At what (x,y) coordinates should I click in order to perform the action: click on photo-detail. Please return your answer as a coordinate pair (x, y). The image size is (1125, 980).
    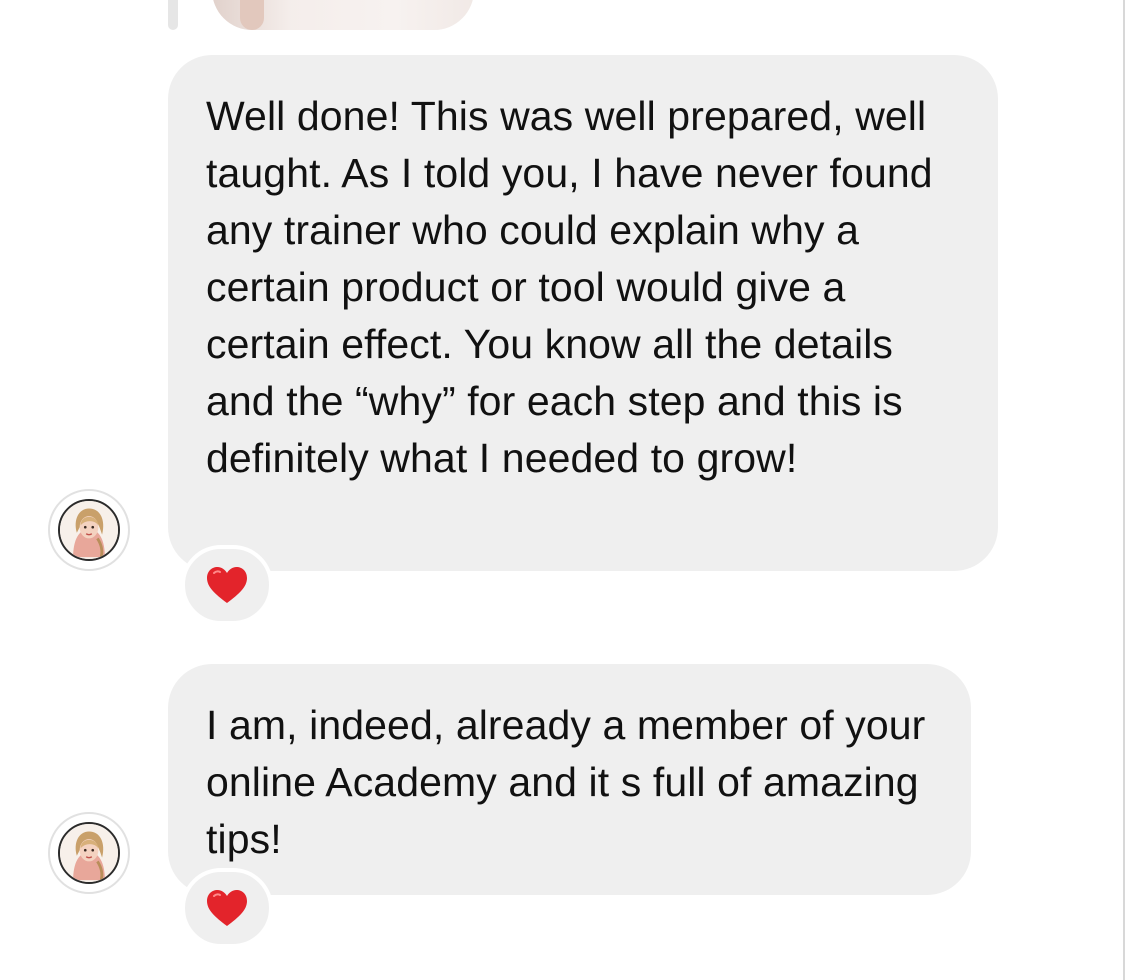
    Looking at the image, I should click on (252, 15).